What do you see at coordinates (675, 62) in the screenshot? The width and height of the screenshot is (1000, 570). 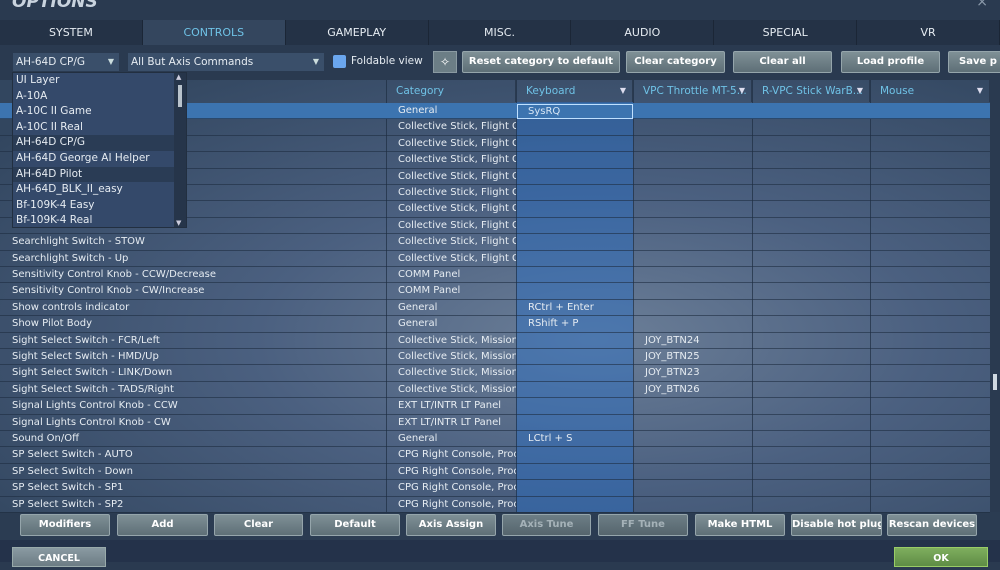 I see `toolbar-button: Clear category` at bounding box center [675, 62].